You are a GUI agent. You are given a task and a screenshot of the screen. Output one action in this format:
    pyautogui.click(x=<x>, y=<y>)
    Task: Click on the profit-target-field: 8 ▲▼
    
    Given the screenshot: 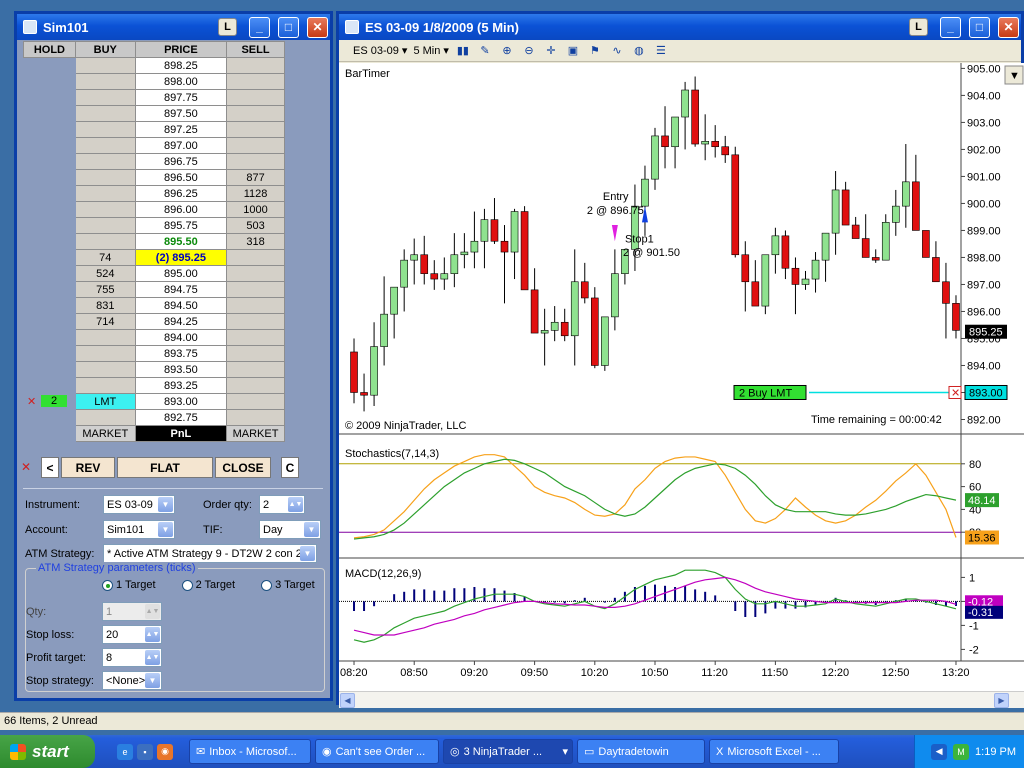 What is the action you would take?
    pyautogui.click(x=132, y=657)
    